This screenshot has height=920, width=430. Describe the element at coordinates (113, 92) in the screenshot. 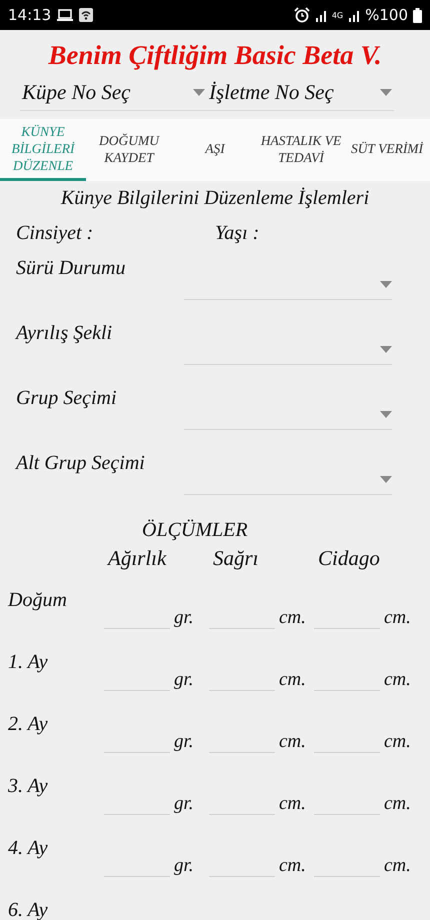

I see `dropdown: Küpe No Seç` at that location.